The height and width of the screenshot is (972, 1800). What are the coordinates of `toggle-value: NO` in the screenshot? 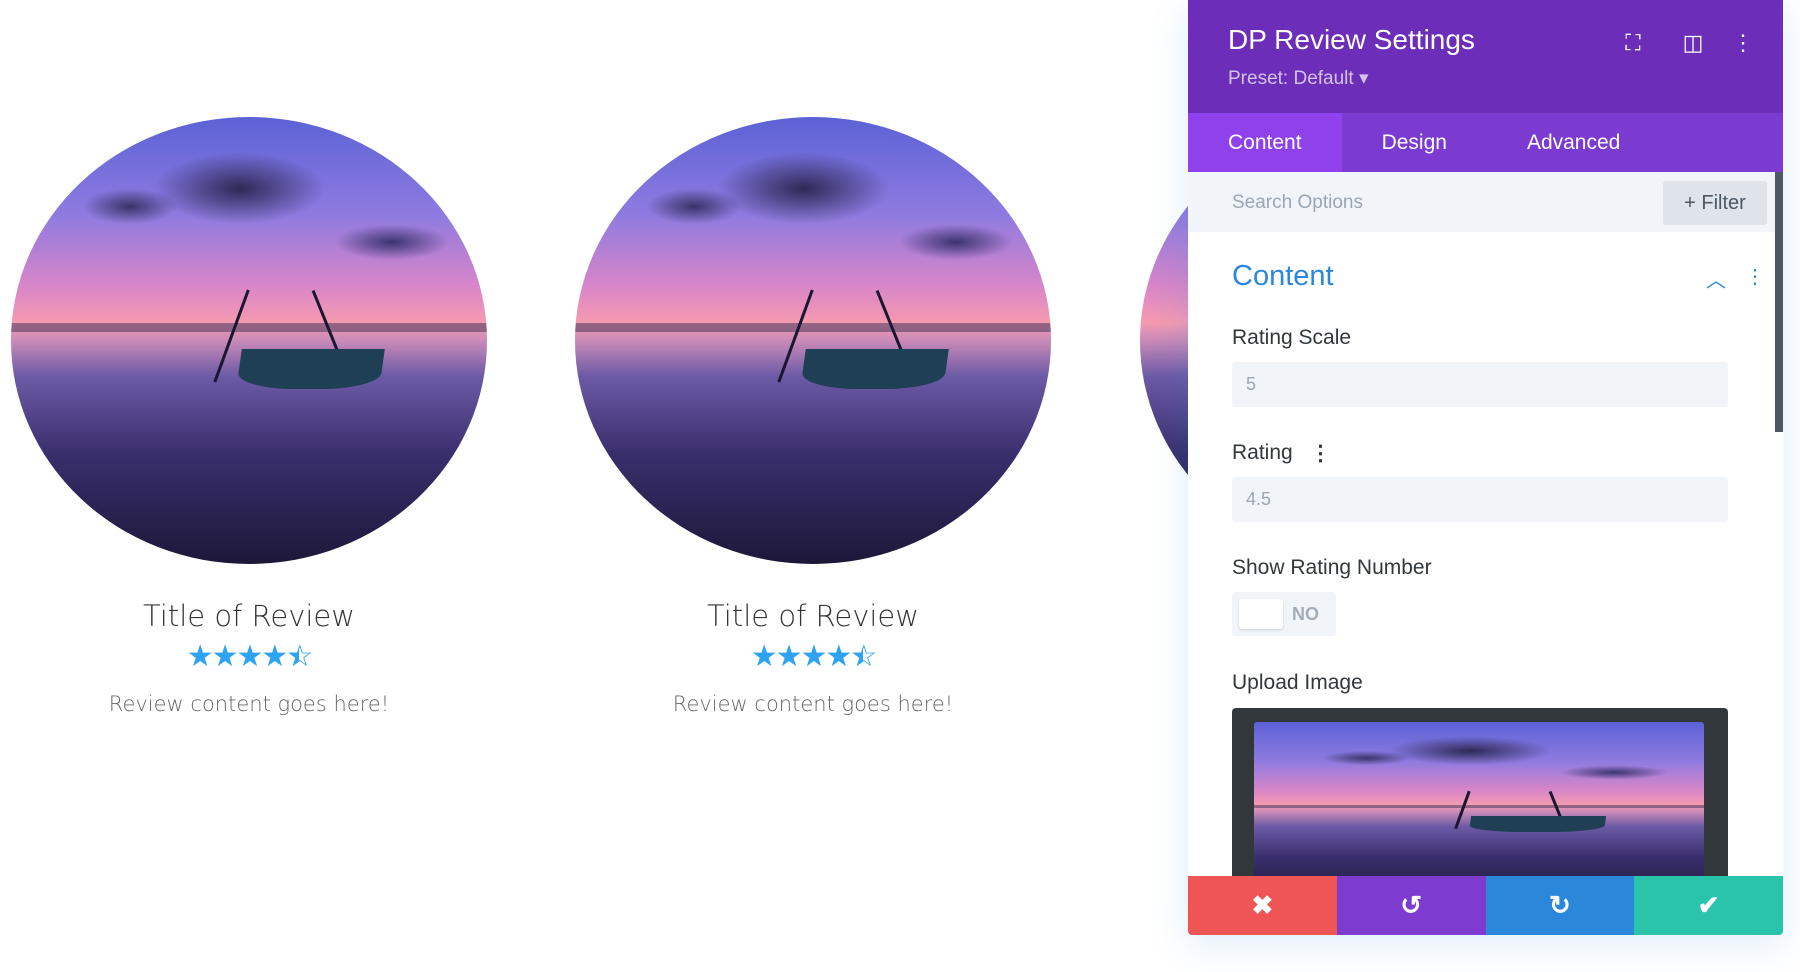 It's located at (1305, 614).